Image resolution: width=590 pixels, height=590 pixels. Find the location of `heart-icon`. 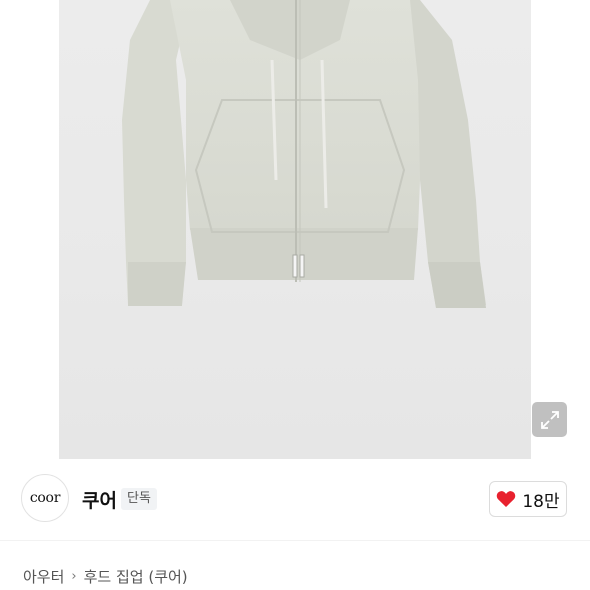

heart-icon is located at coordinates (506, 499).